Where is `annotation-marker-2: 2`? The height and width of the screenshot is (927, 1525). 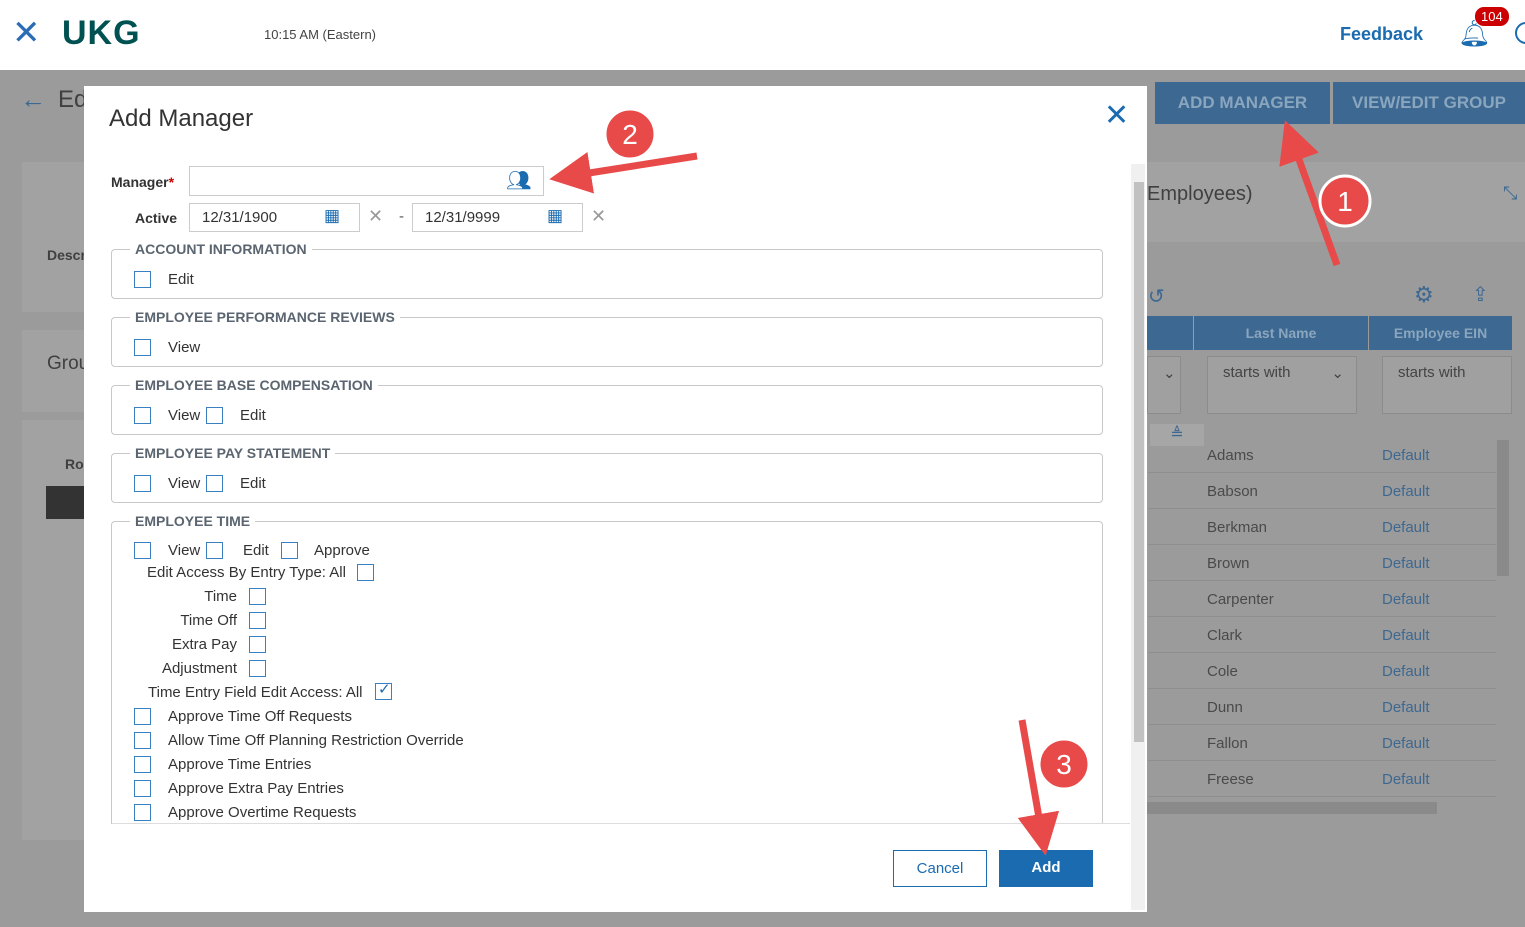 annotation-marker-2: 2 is located at coordinates (630, 134).